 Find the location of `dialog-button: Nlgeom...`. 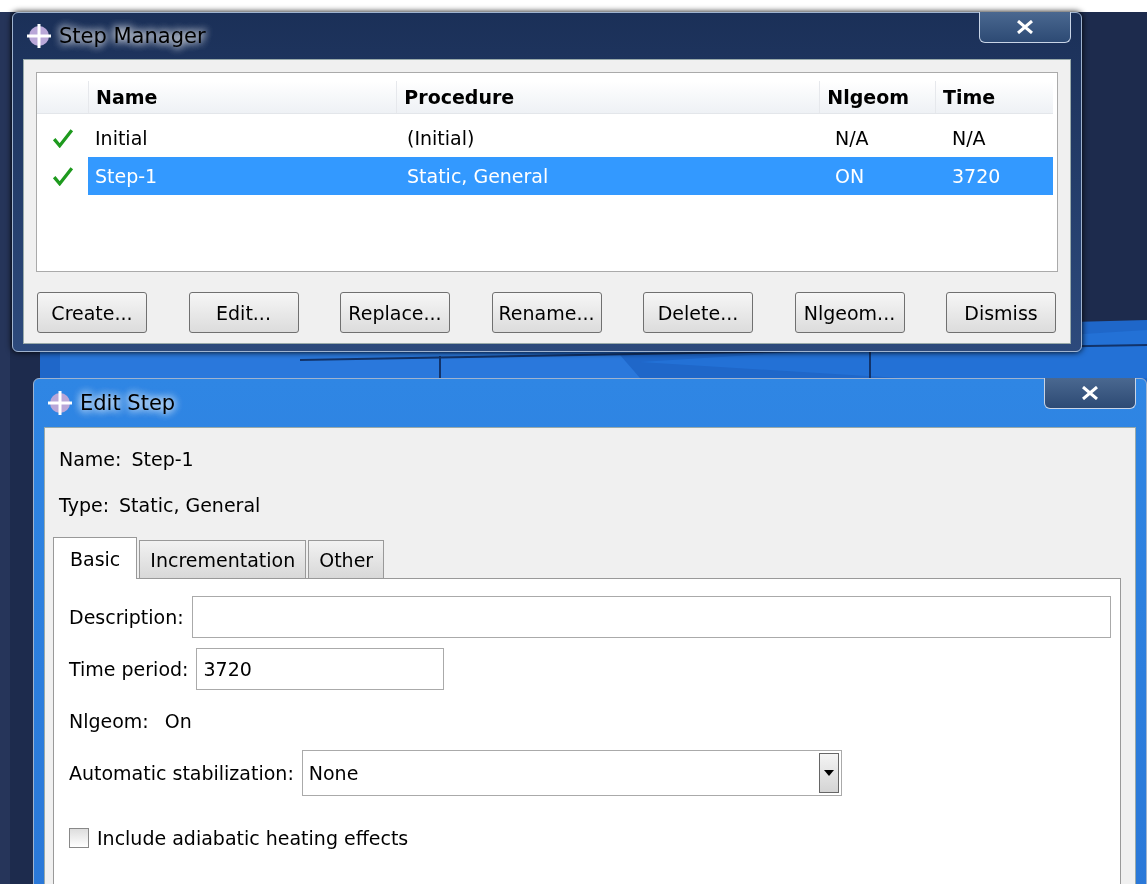

dialog-button: Nlgeom... is located at coordinates (849, 312).